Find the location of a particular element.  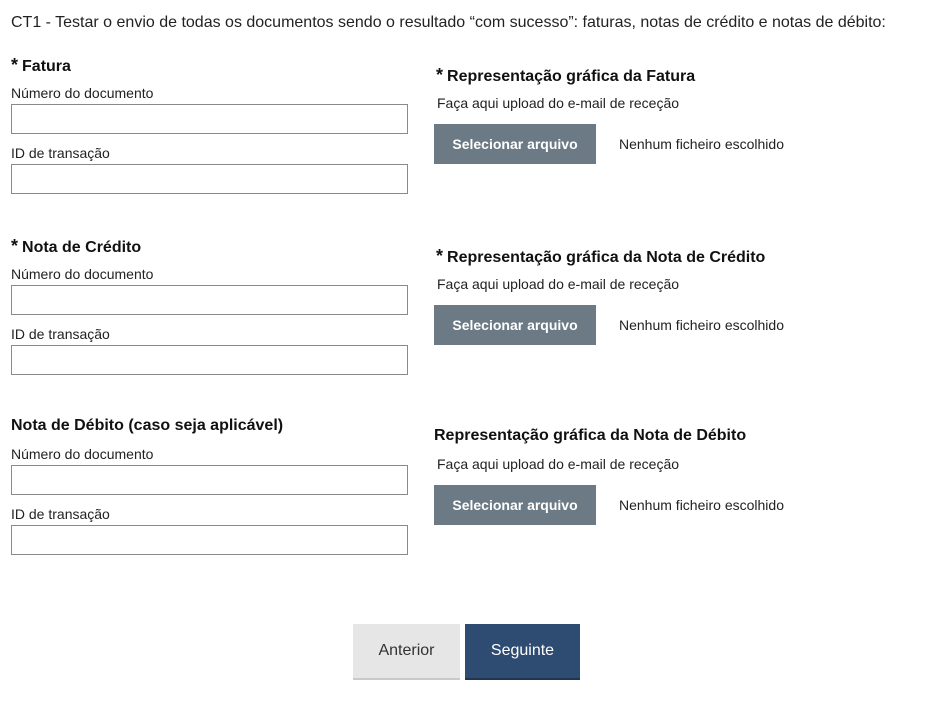

section-title: Nota de Débito (caso seja aplicável) is located at coordinates (147, 426).